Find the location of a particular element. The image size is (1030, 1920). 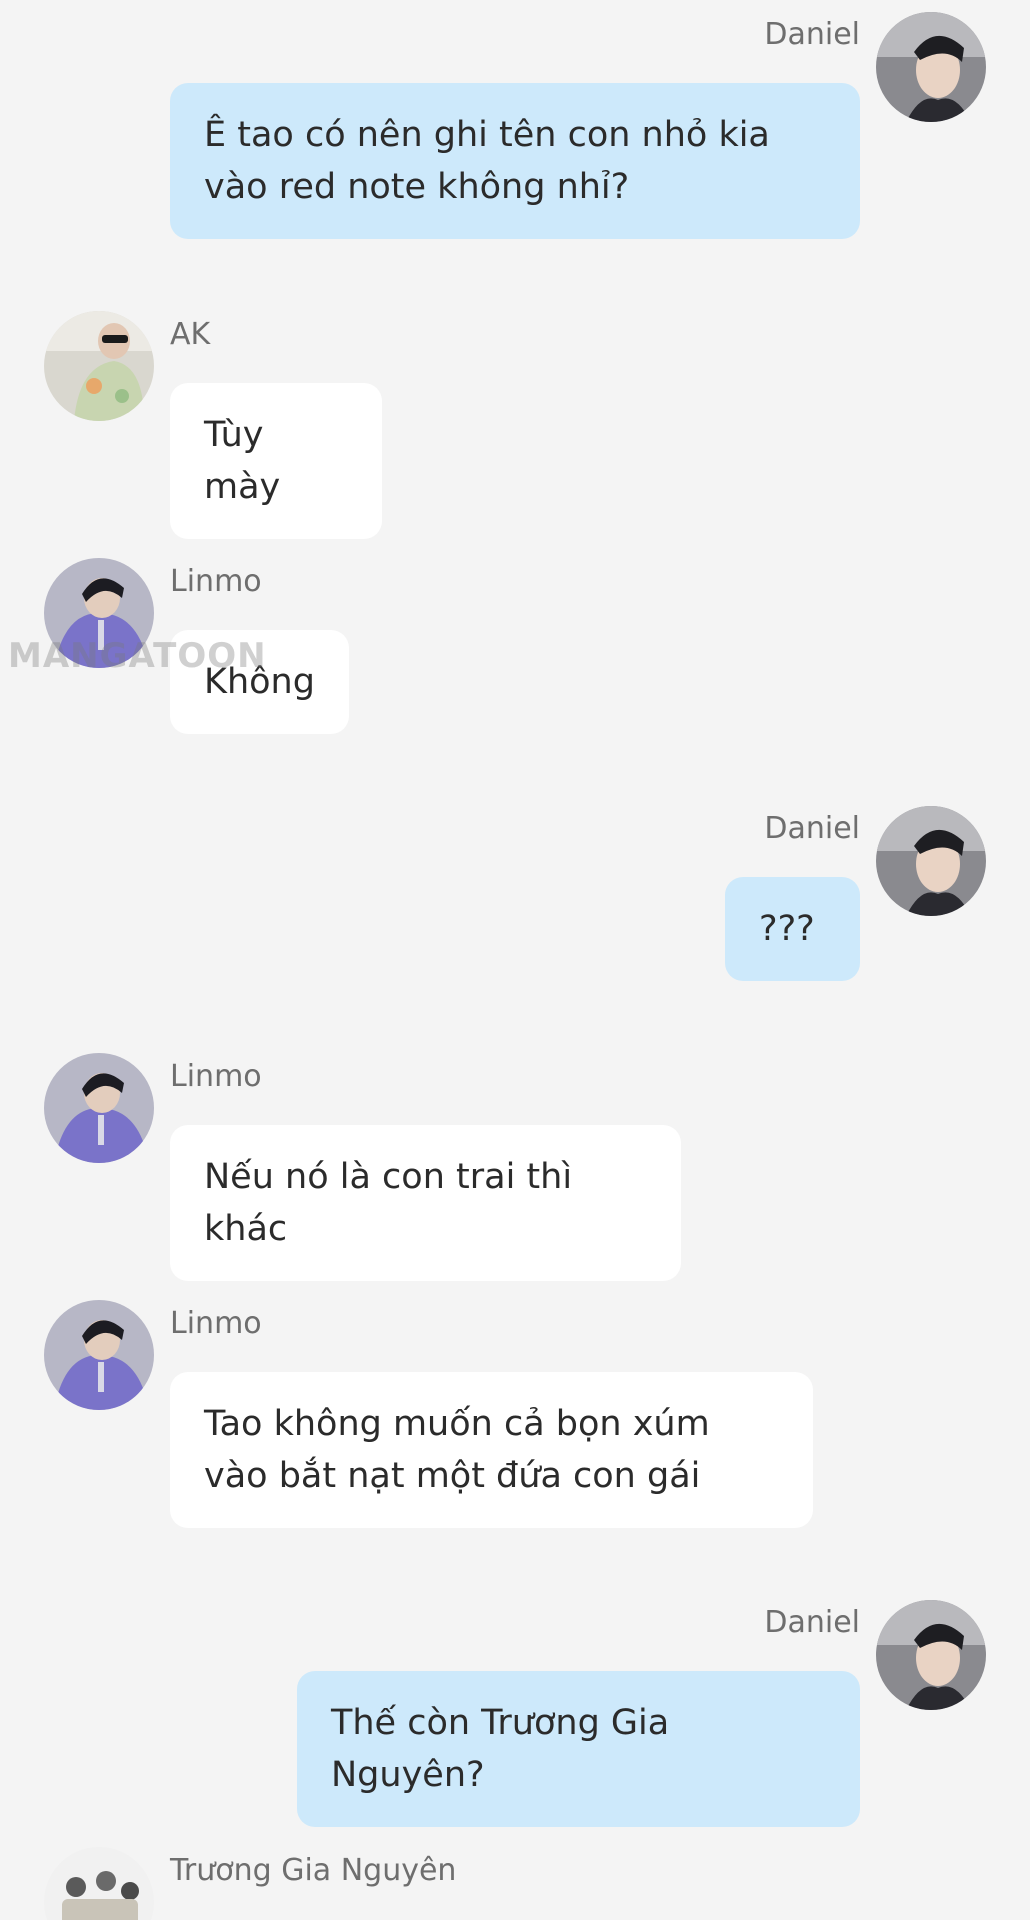

sender-name: Trương Gia Nguyên is located at coordinates (313, 1870).